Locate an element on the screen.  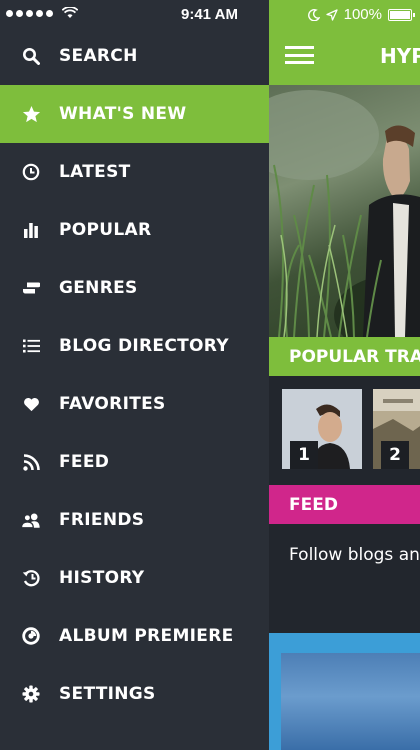
sidebar-item-latest: LATEST is located at coordinates (134, 172).